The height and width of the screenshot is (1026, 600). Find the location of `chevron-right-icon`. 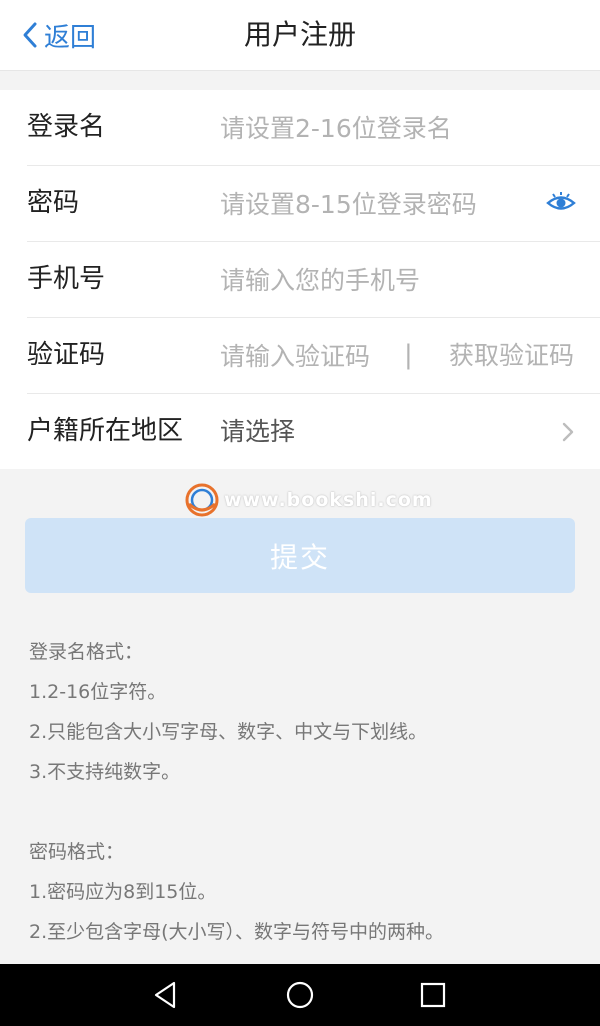

chevron-right-icon is located at coordinates (568, 432).